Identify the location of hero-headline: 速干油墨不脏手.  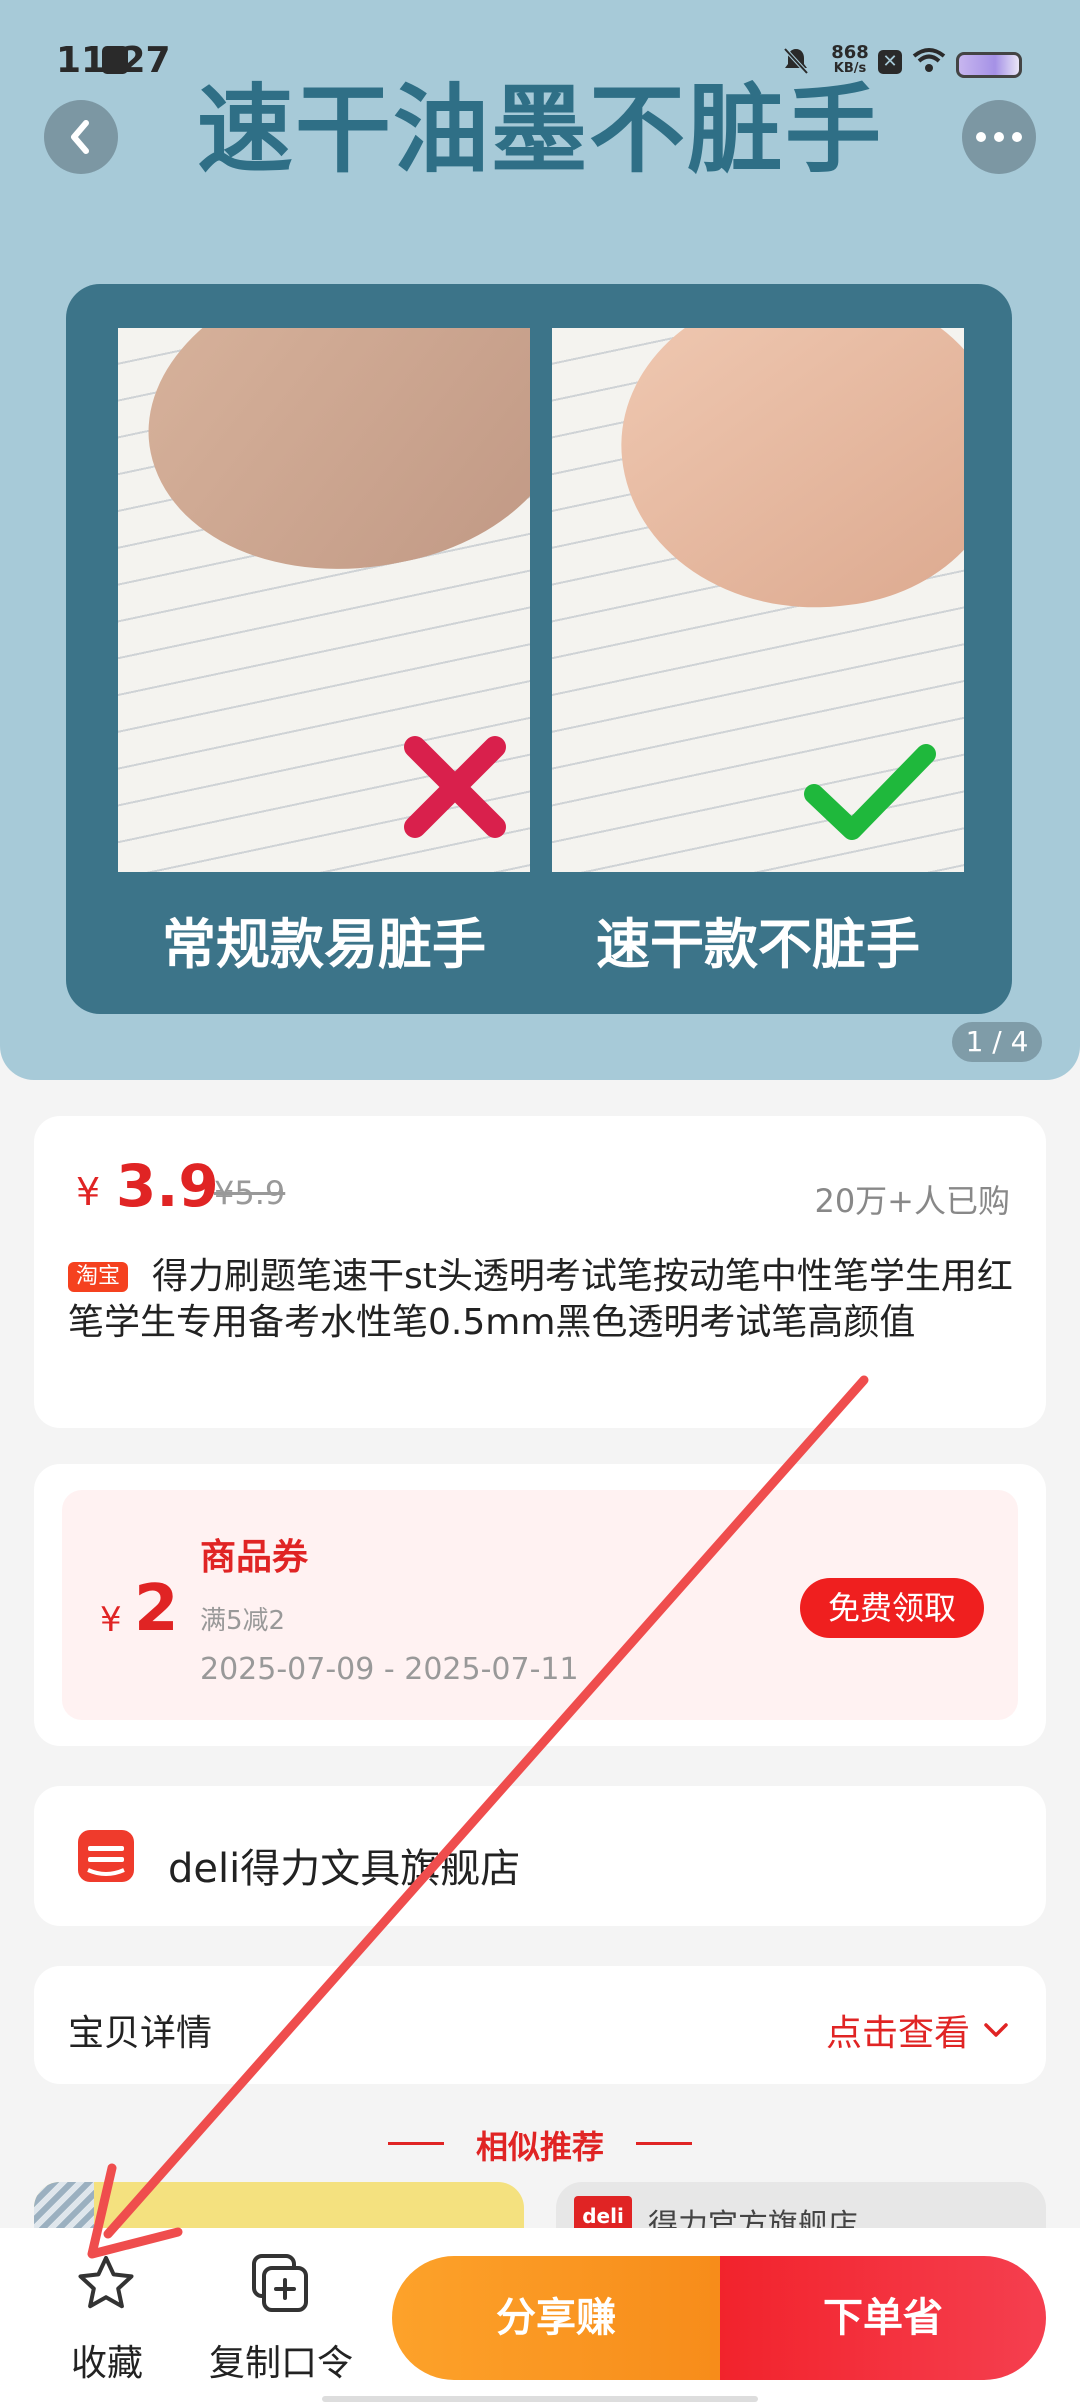
(540, 130).